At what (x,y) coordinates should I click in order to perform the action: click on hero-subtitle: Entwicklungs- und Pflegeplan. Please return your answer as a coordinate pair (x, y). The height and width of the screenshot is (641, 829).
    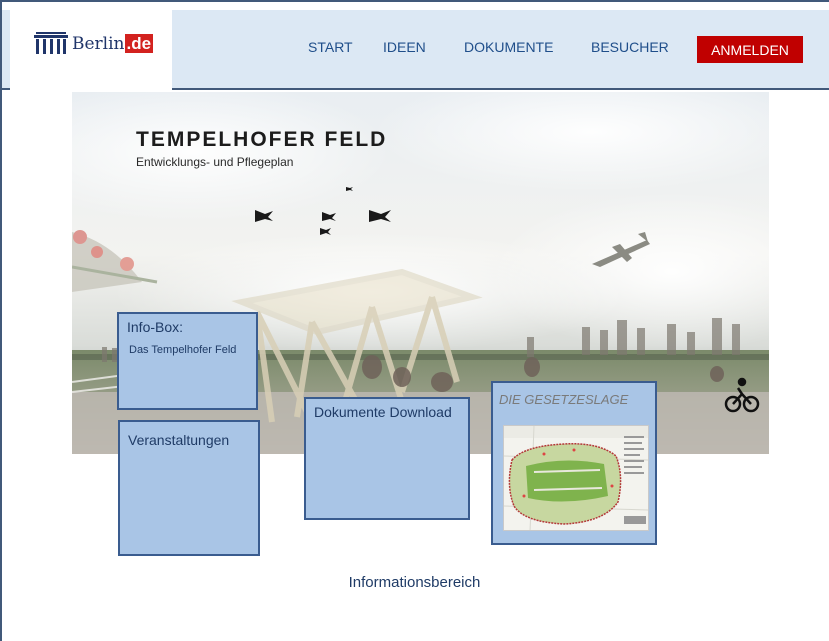
    Looking at the image, I should click on (215, 162).